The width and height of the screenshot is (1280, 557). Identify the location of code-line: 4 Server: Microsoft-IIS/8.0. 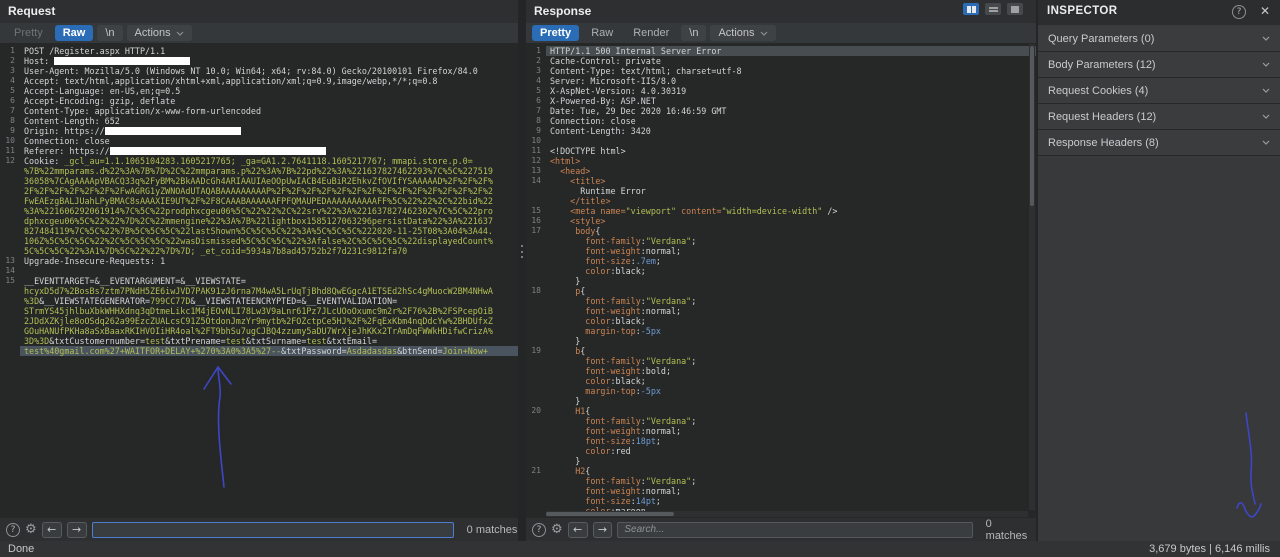
(781, 81).